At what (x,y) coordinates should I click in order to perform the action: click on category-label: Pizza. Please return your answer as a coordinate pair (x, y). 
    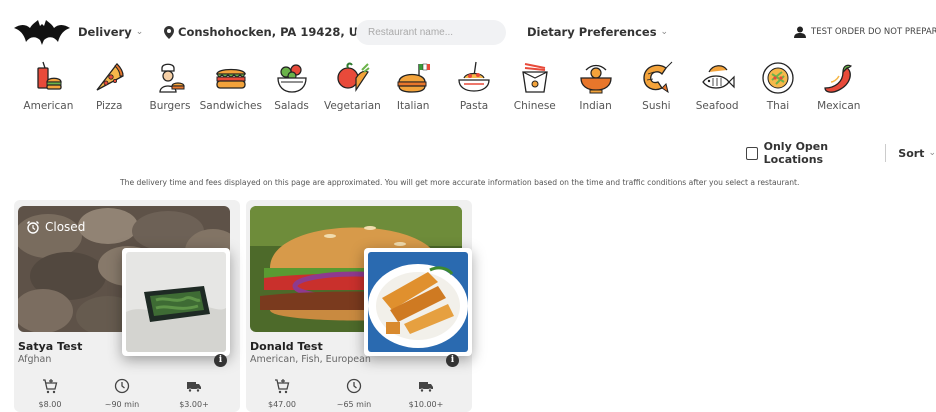
    Looking at the image, I should click on (109, 106).